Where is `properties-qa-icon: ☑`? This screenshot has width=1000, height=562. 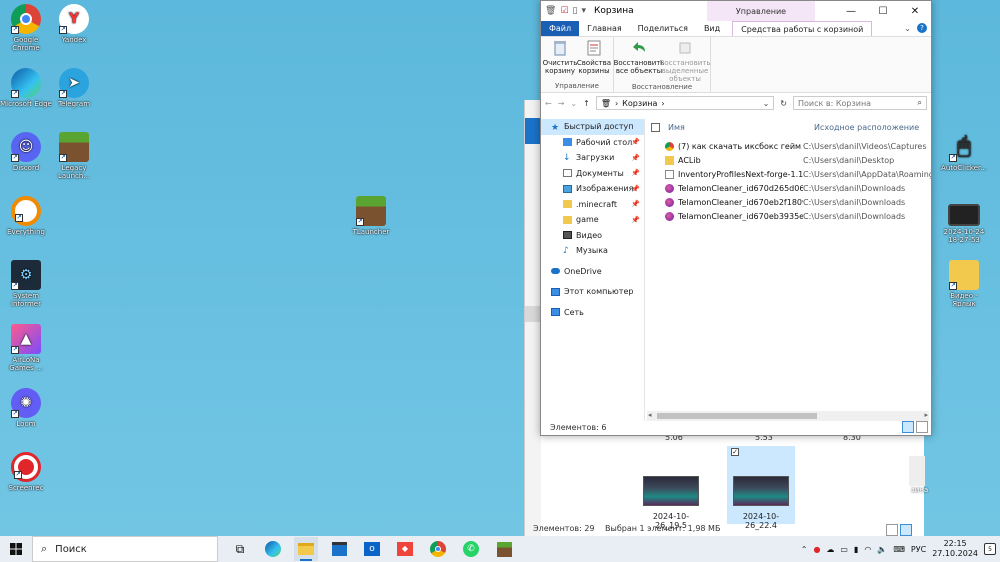 properties-qa-icon: ☑ is located at coordinates (564, 11).